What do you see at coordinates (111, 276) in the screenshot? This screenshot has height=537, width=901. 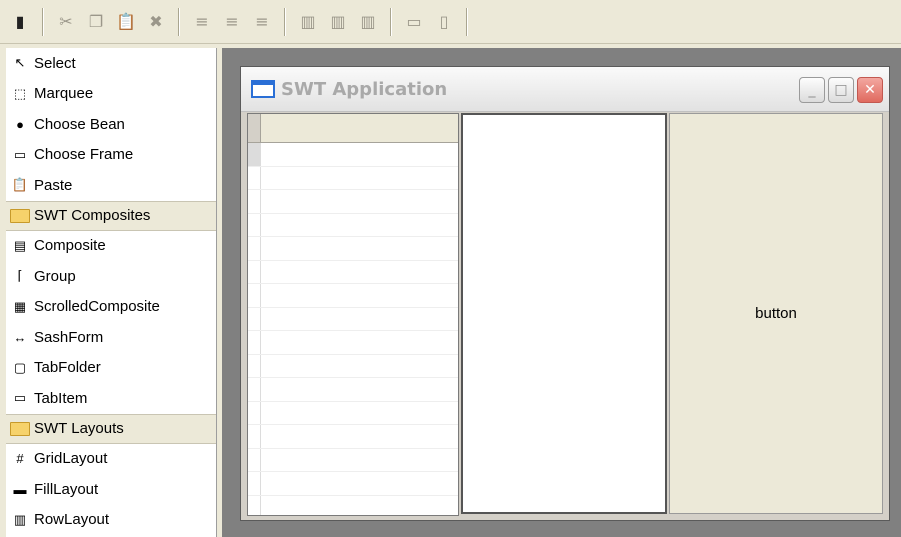 I see `palette-item-group: ⌈ Group` at bounding box center [111, 276].